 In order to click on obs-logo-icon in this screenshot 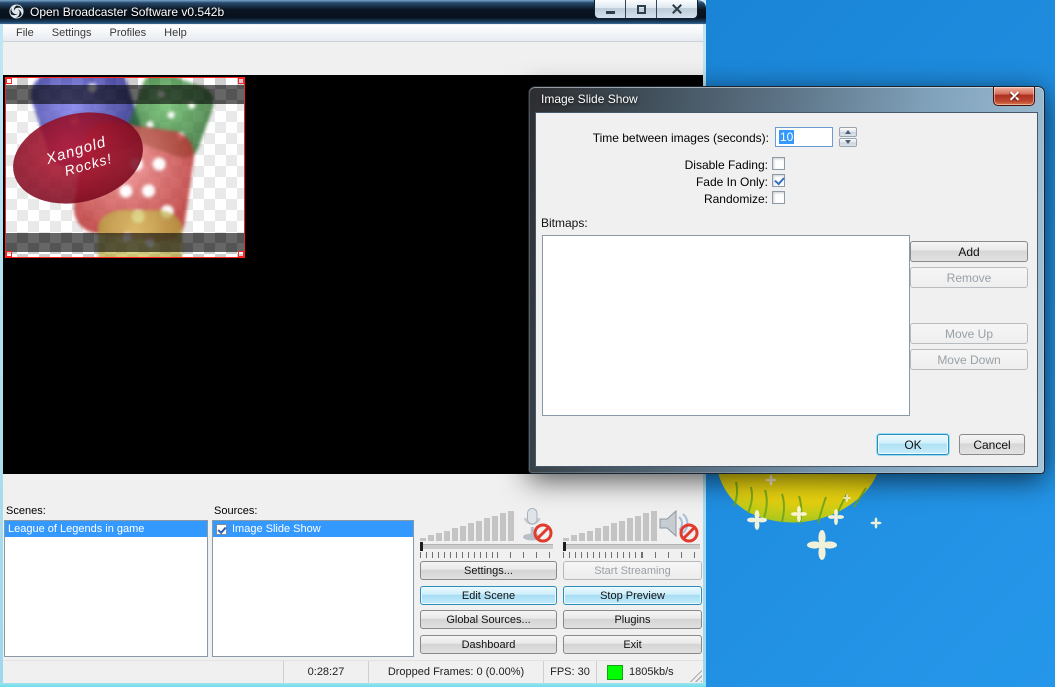, I will do `click(16, 11)`.